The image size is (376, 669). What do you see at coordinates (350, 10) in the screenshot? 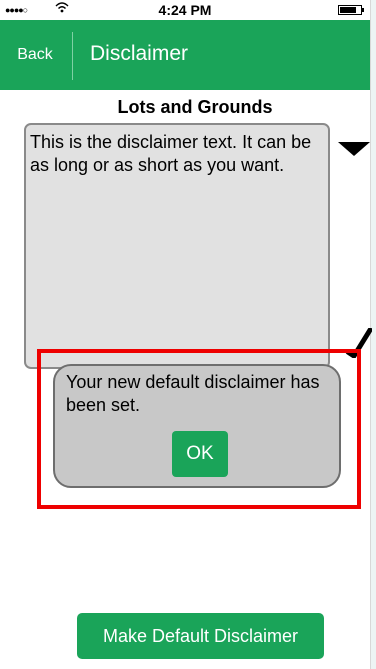
I see `battery-icon` at bounding box center [350, 10].